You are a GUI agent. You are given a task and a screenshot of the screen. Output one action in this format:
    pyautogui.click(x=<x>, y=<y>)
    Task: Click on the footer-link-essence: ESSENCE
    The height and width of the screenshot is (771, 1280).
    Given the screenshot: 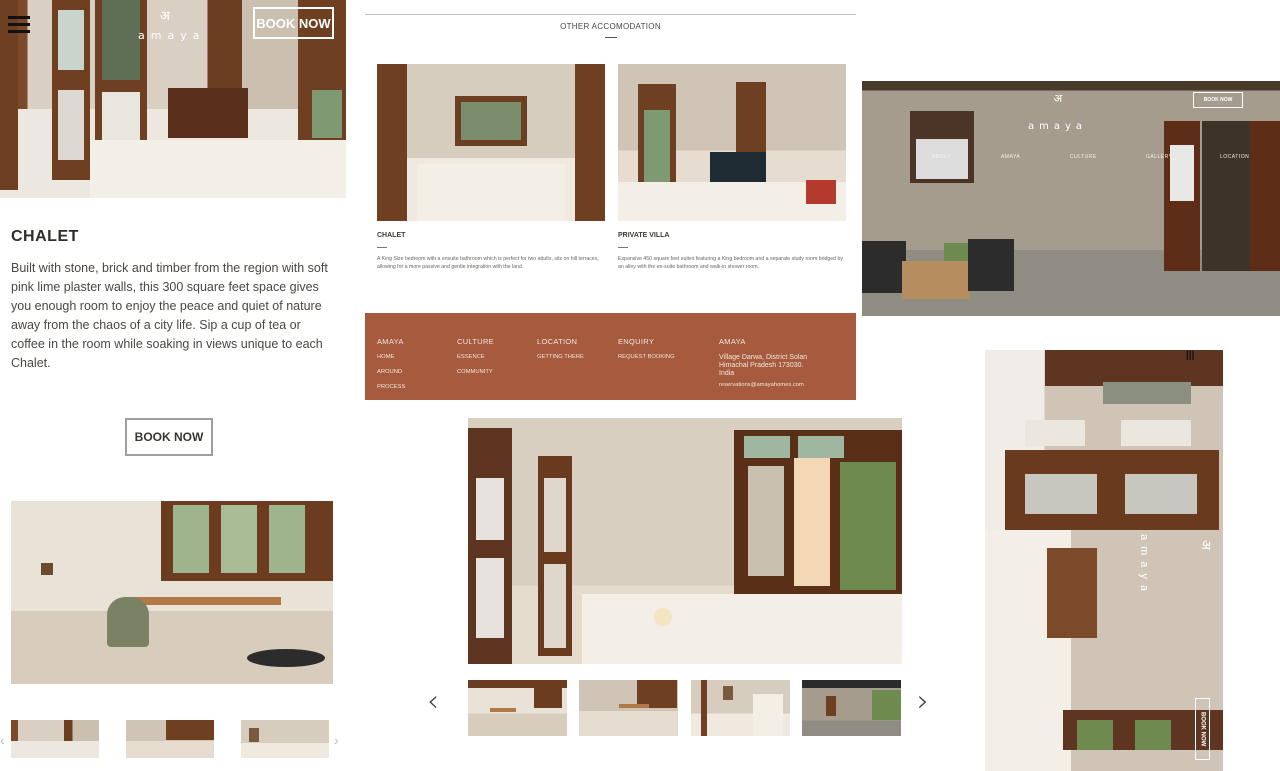 What is the action you would take?
    pyautogui.click(x=475, y=357)
    